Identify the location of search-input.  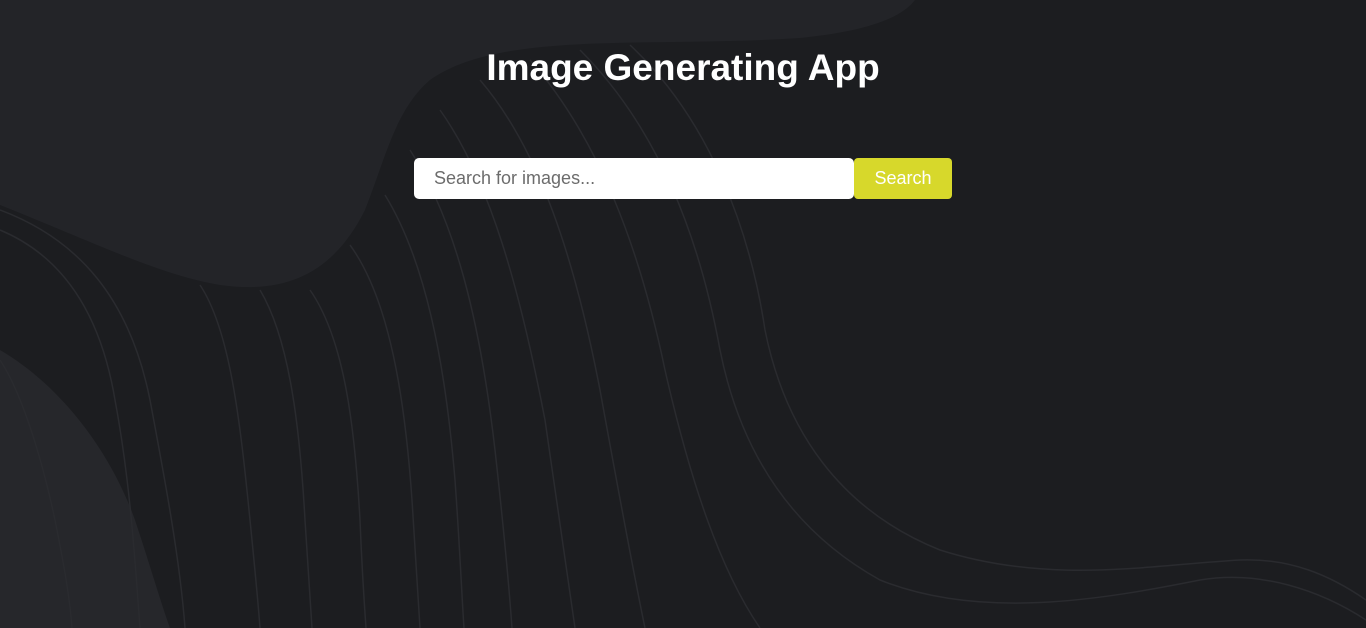
(634, 178).